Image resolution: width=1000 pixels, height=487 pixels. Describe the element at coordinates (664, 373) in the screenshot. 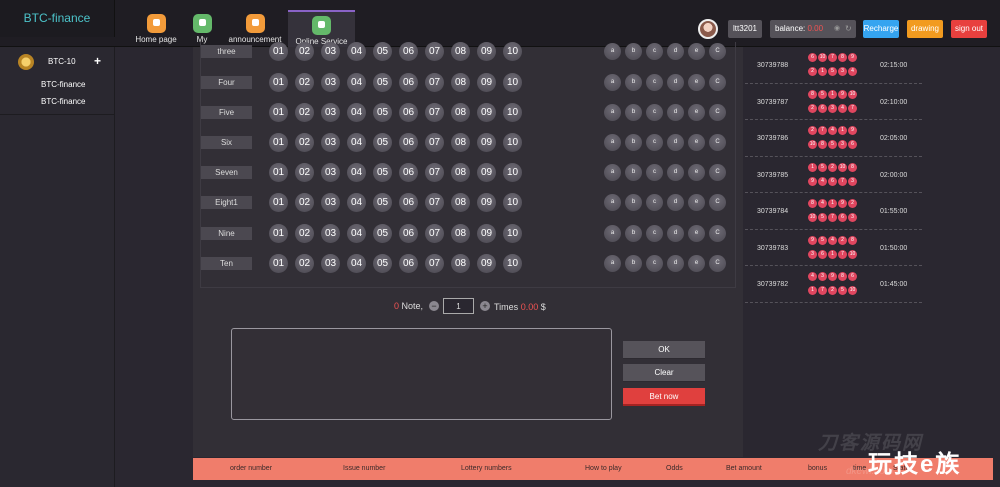

I see `clear-button: Clear` at that location.